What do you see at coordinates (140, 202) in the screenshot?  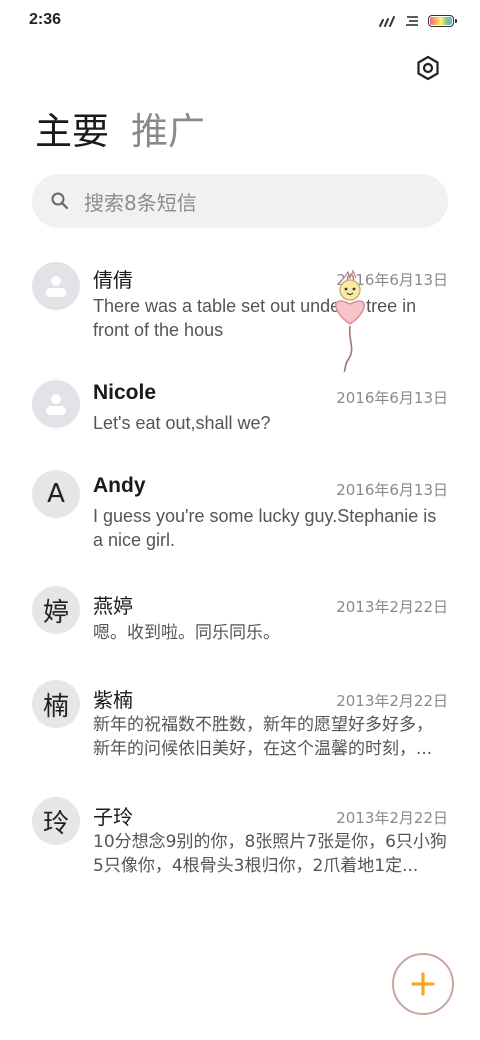 I see `search-placeholder: 搜索8条短信` at bounding box center [140, 202].